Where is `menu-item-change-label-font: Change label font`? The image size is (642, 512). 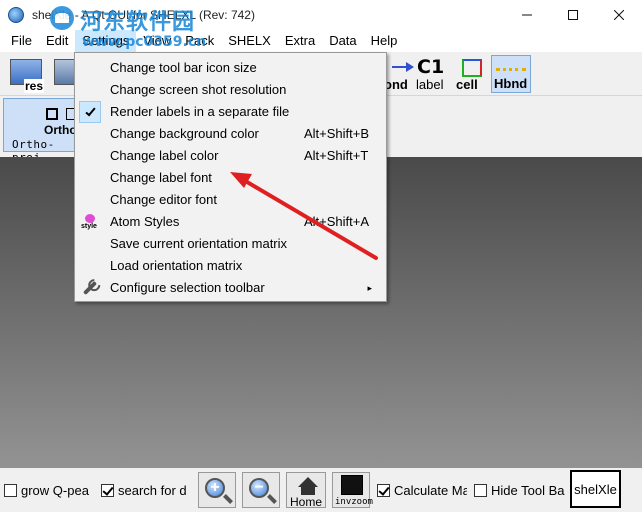
menu-item-change-label-font: Change label font is located at coordinates (230, 178).